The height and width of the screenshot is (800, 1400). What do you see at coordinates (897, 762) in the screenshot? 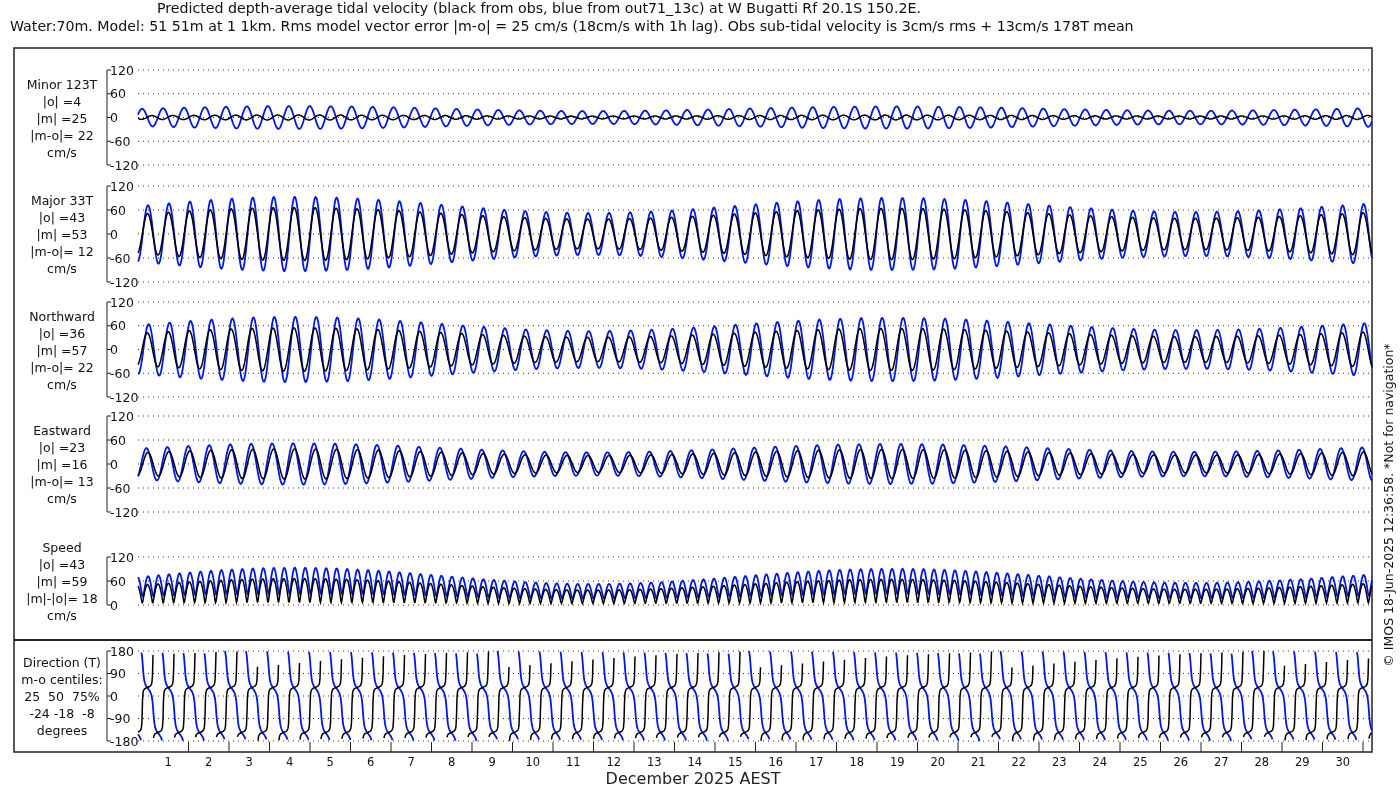
I see `x-tick-label: 19` at bounding box center [897, 762].